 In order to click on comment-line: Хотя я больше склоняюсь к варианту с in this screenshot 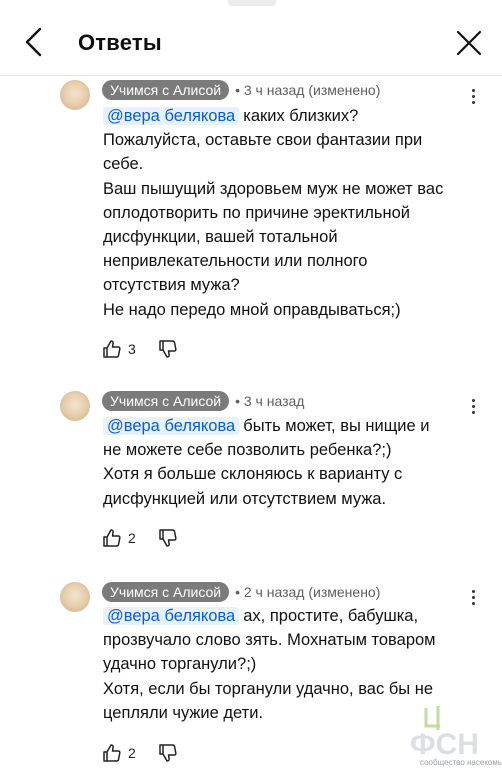, I will do `click(253, 474)`.